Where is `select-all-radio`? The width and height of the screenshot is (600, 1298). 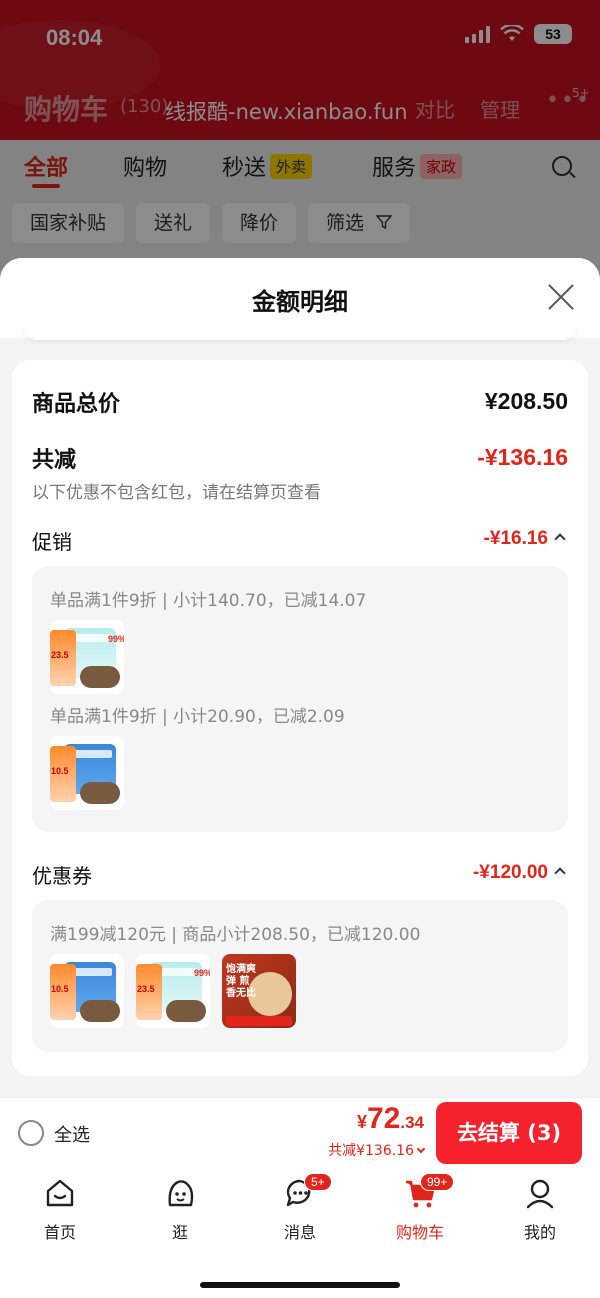 select-all-radio is located at coordinates (31, 1133).